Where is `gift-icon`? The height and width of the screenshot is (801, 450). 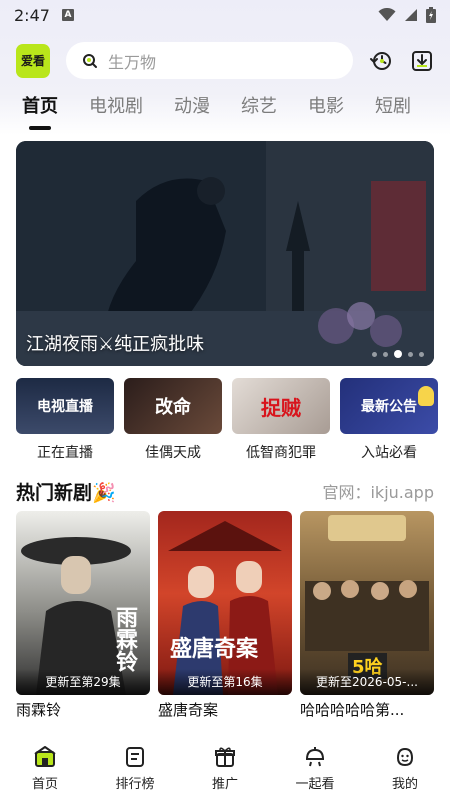 gift-icon is located at coordinates (225, 757).